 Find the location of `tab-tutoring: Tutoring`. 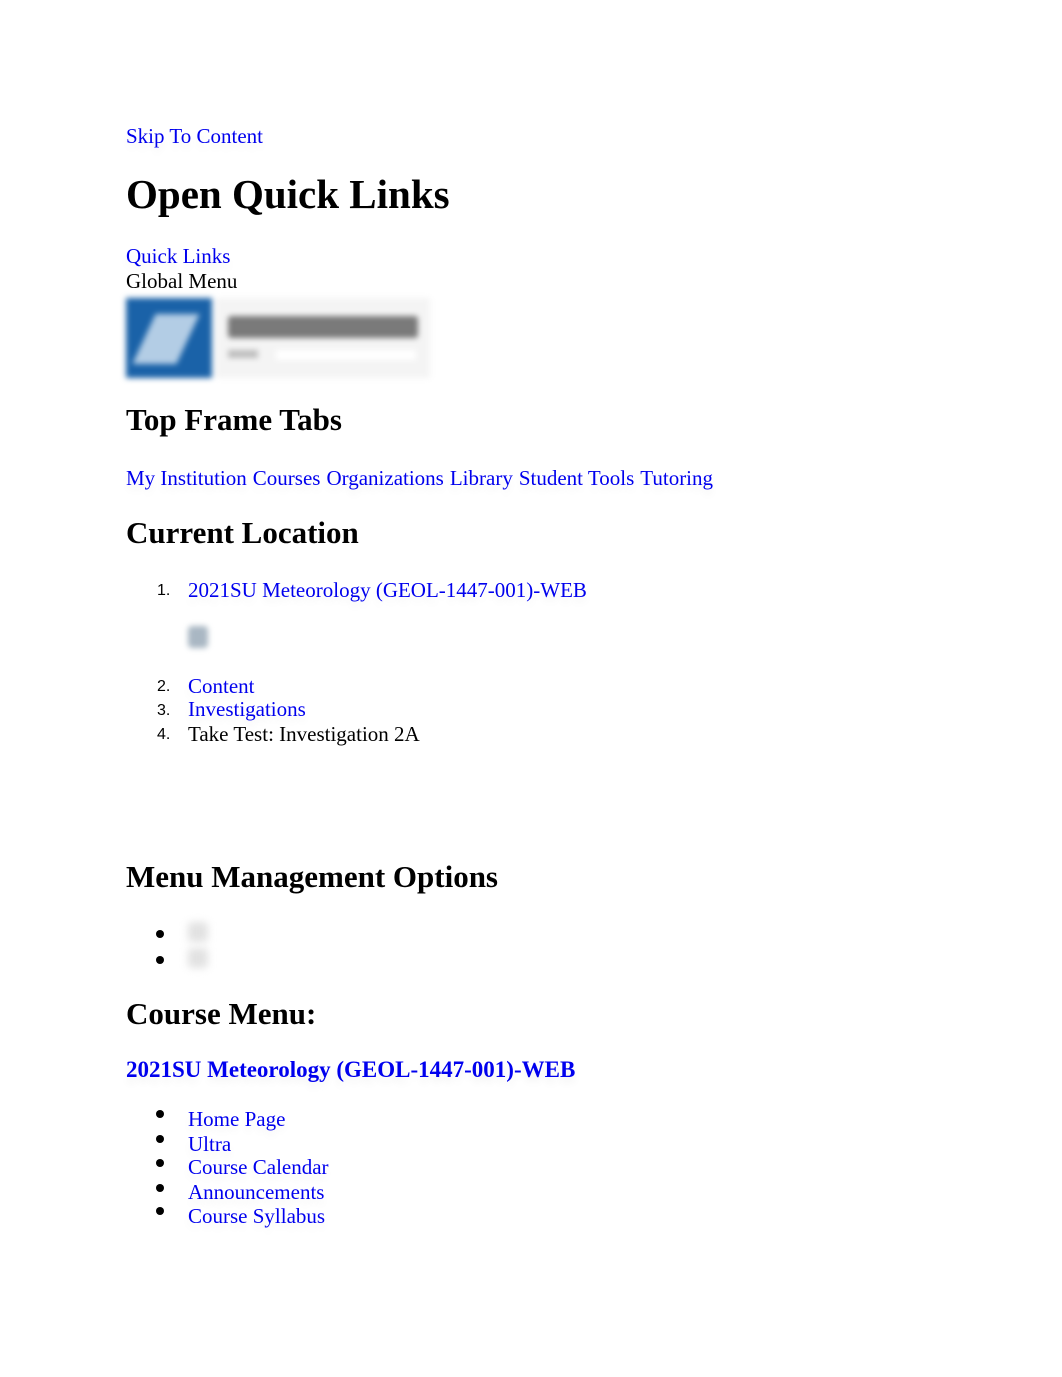

tab-tutoring: Tutoring is located at coordinates (676, 478).